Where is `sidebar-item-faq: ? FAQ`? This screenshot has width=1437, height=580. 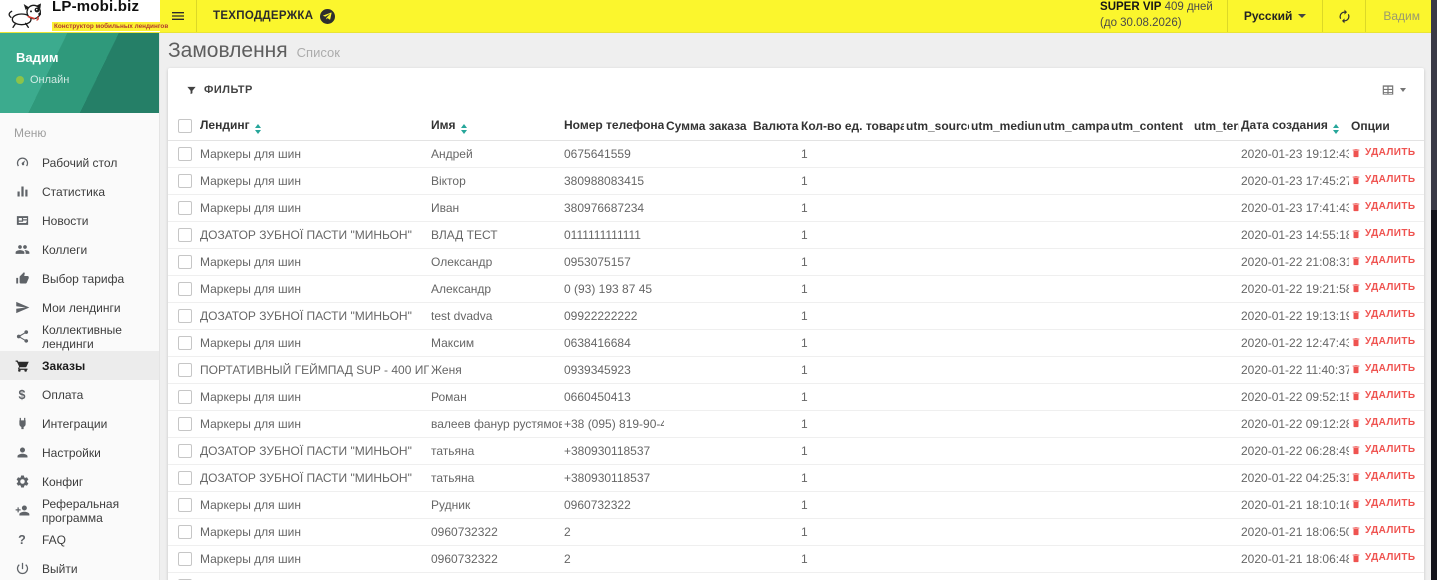
sidebar-item-faq: ? FAQ is located at coordinates (79, 539).